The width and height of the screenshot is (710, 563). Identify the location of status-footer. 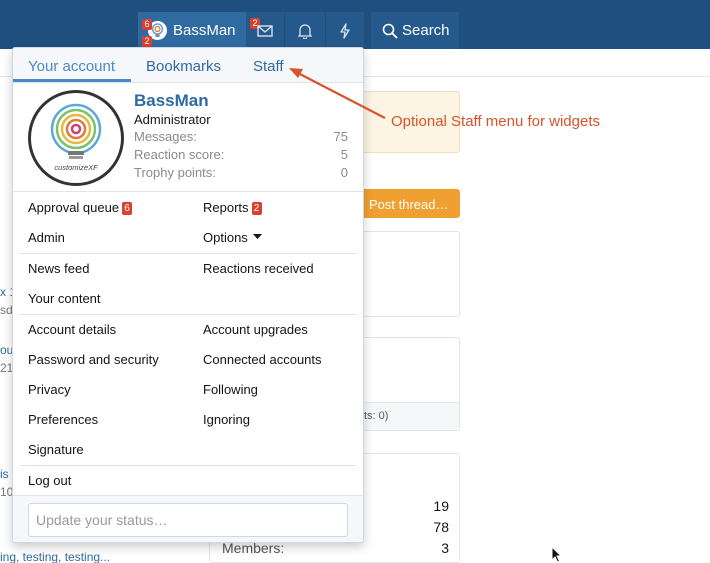
(188, 518).